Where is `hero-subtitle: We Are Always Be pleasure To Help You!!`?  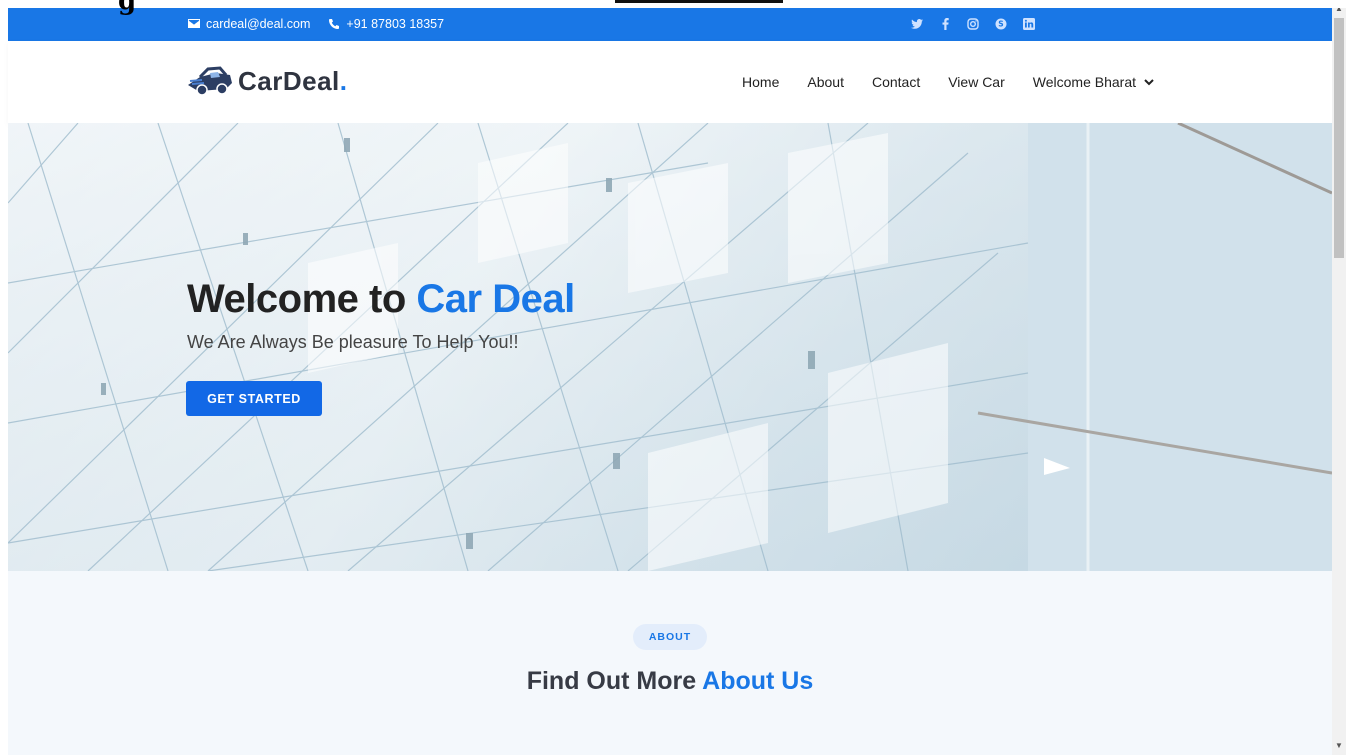
hero-subtitle: We Are Always Be pleasure To Help You!! is located at coordinates (353, 342).